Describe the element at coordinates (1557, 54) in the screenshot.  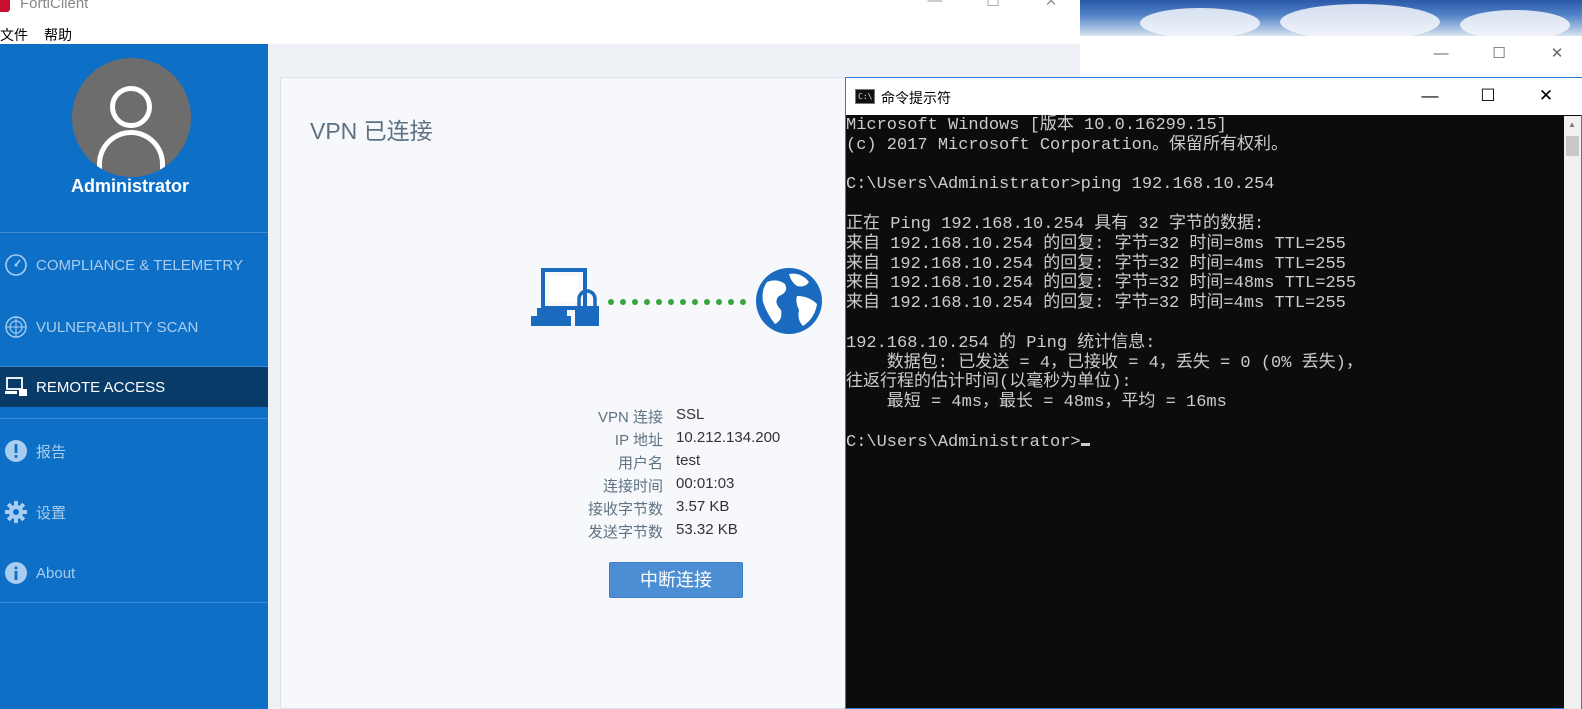
I see `bg-close-button: ✕` at that location.